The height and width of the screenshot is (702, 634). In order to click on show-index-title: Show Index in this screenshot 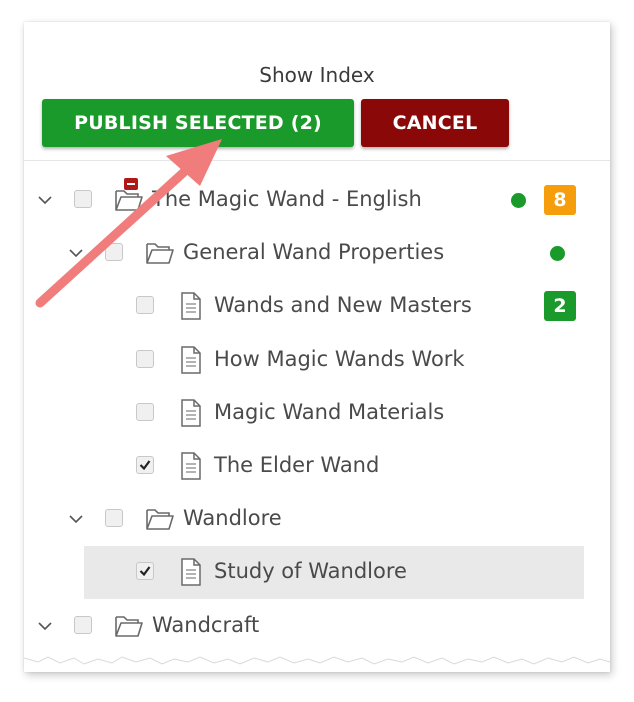, I will do `click(317, 75)`.